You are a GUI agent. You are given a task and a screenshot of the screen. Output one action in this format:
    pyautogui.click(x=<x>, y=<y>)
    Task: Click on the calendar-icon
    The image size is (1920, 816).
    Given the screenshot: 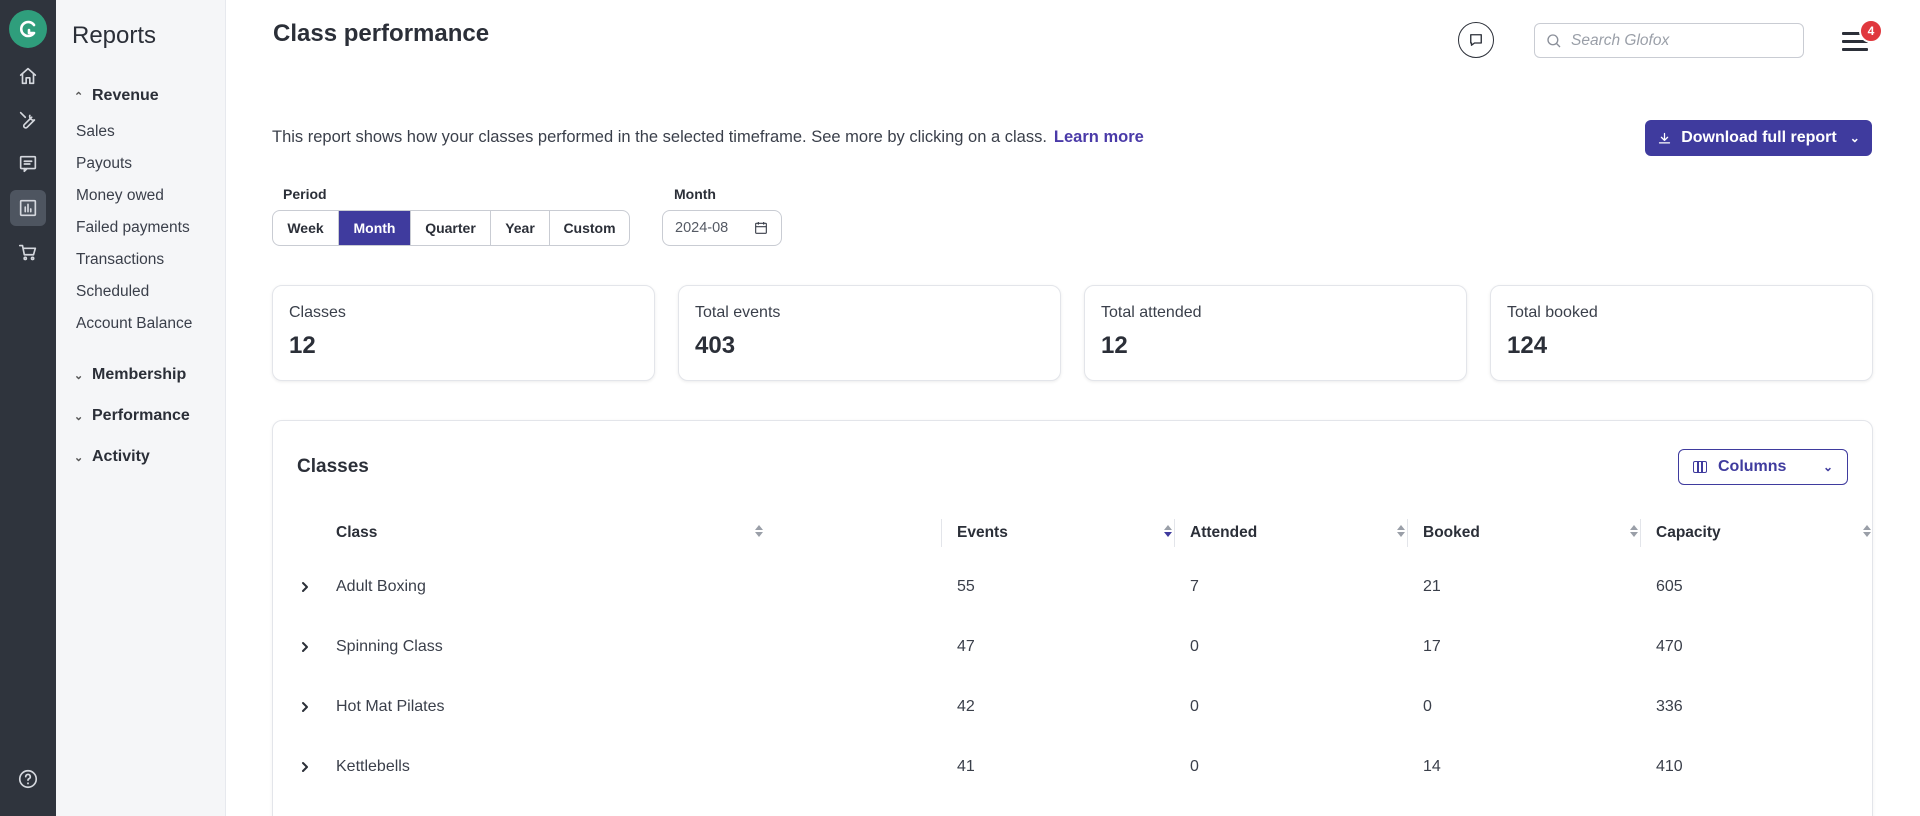 What is the action you would take?
    pyautogui.click(x=761, y=228)
    